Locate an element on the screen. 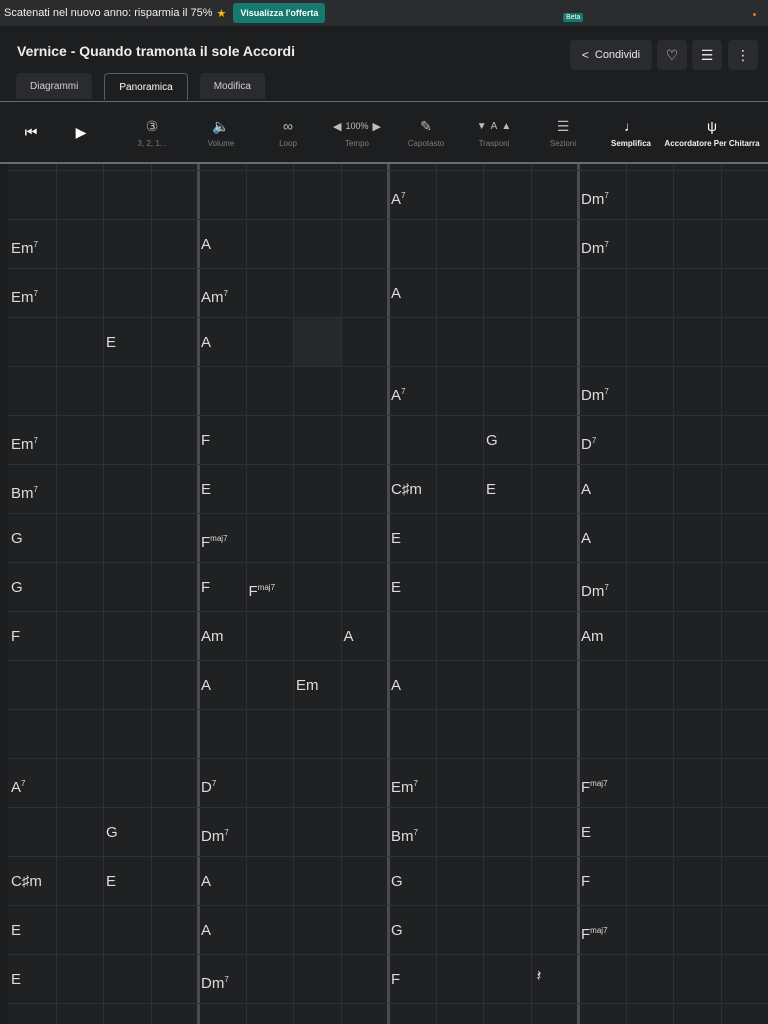 The width and height of the screenshot is (768, 1024). share-button: < Condividi is located at coordinates (611, 55).